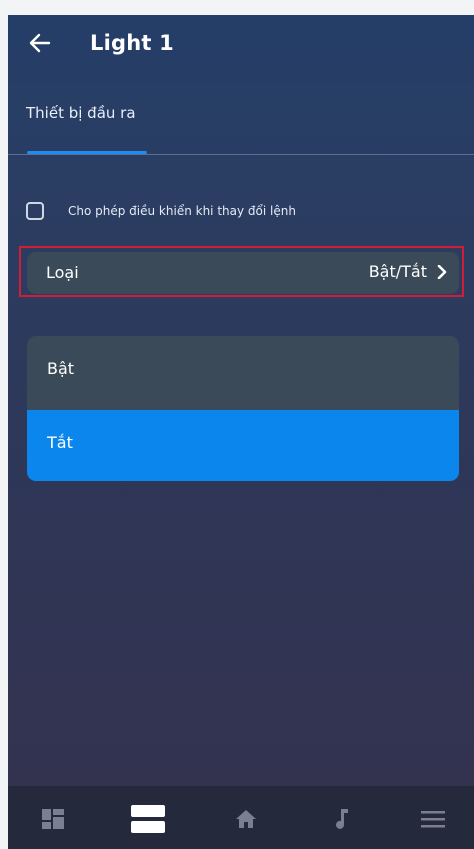  Describe the element at coordinates (241, 45) in the screenshot. I see `top-bar: Light 1` at that location.